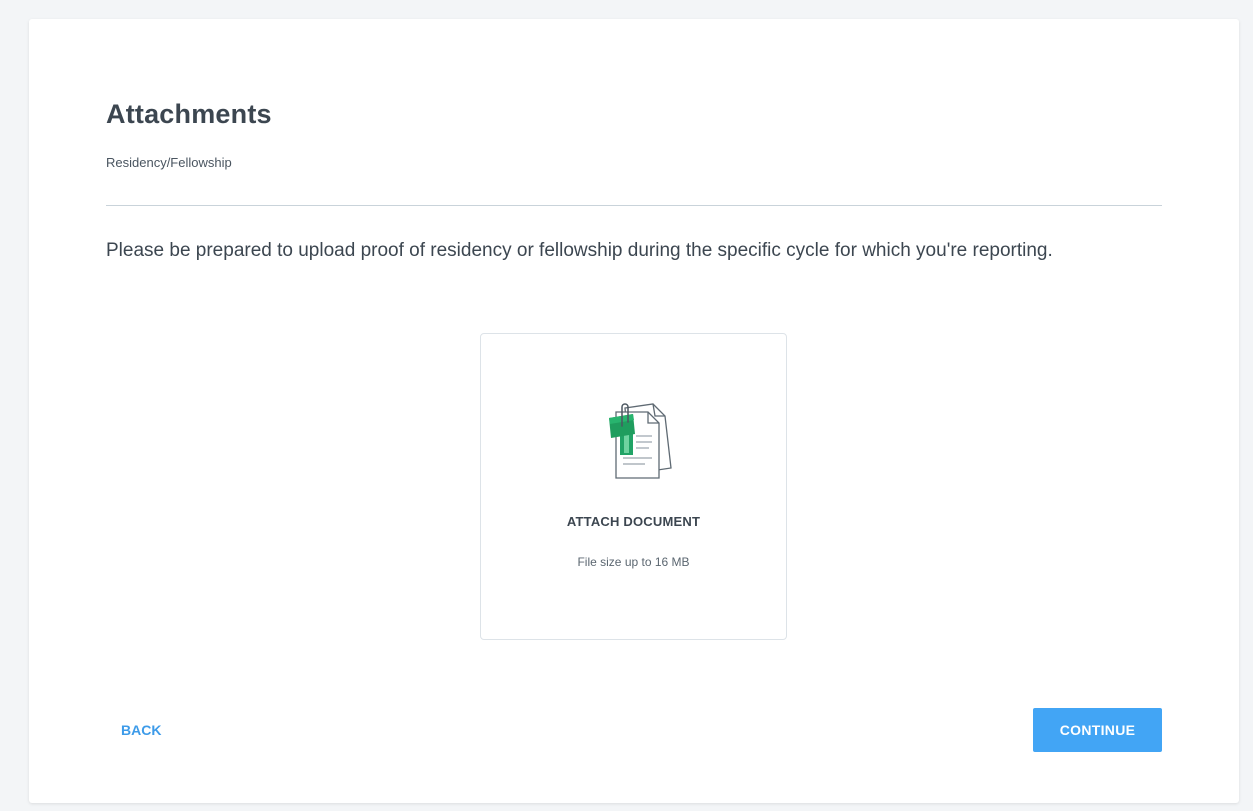  I want to click on back-button: BACK, so click(141, 730).